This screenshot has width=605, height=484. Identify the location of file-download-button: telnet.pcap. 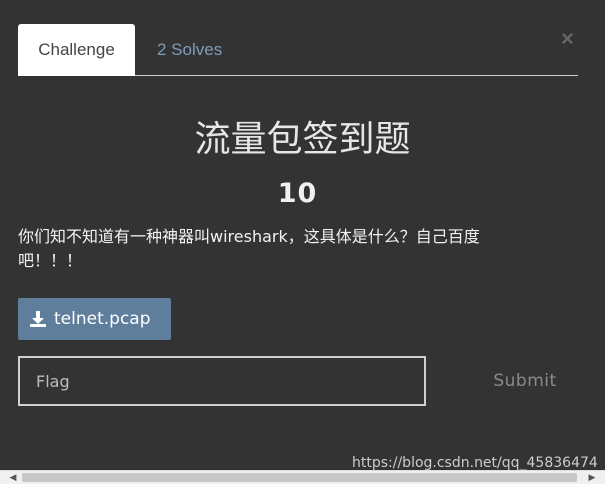
(94, 319).